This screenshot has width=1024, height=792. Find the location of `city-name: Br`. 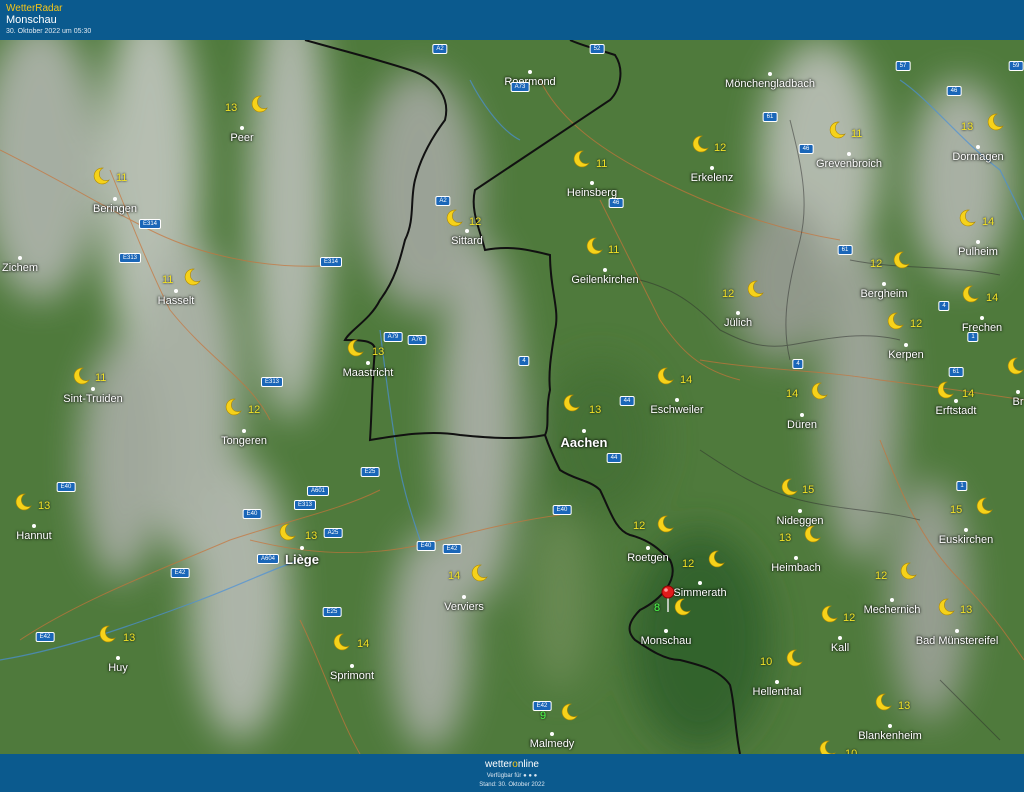

city-name: Br is located at coordinates (1018, 402).